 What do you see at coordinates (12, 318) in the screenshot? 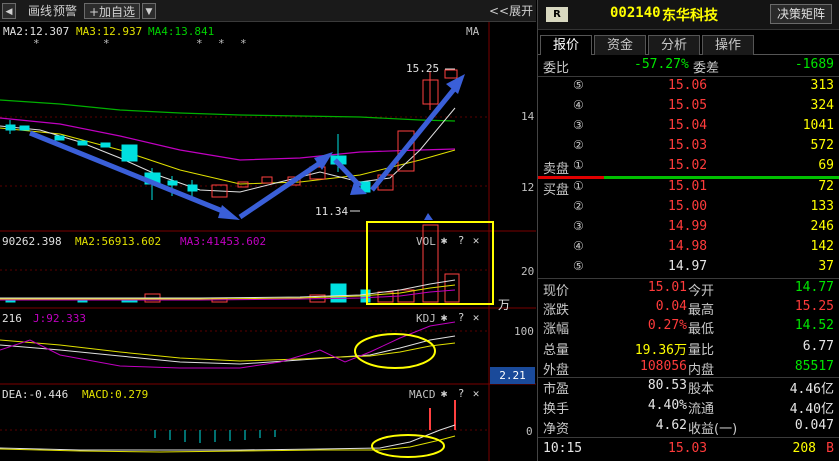
I see `kdj-d-label: 216` at bounding box center [12, 318].